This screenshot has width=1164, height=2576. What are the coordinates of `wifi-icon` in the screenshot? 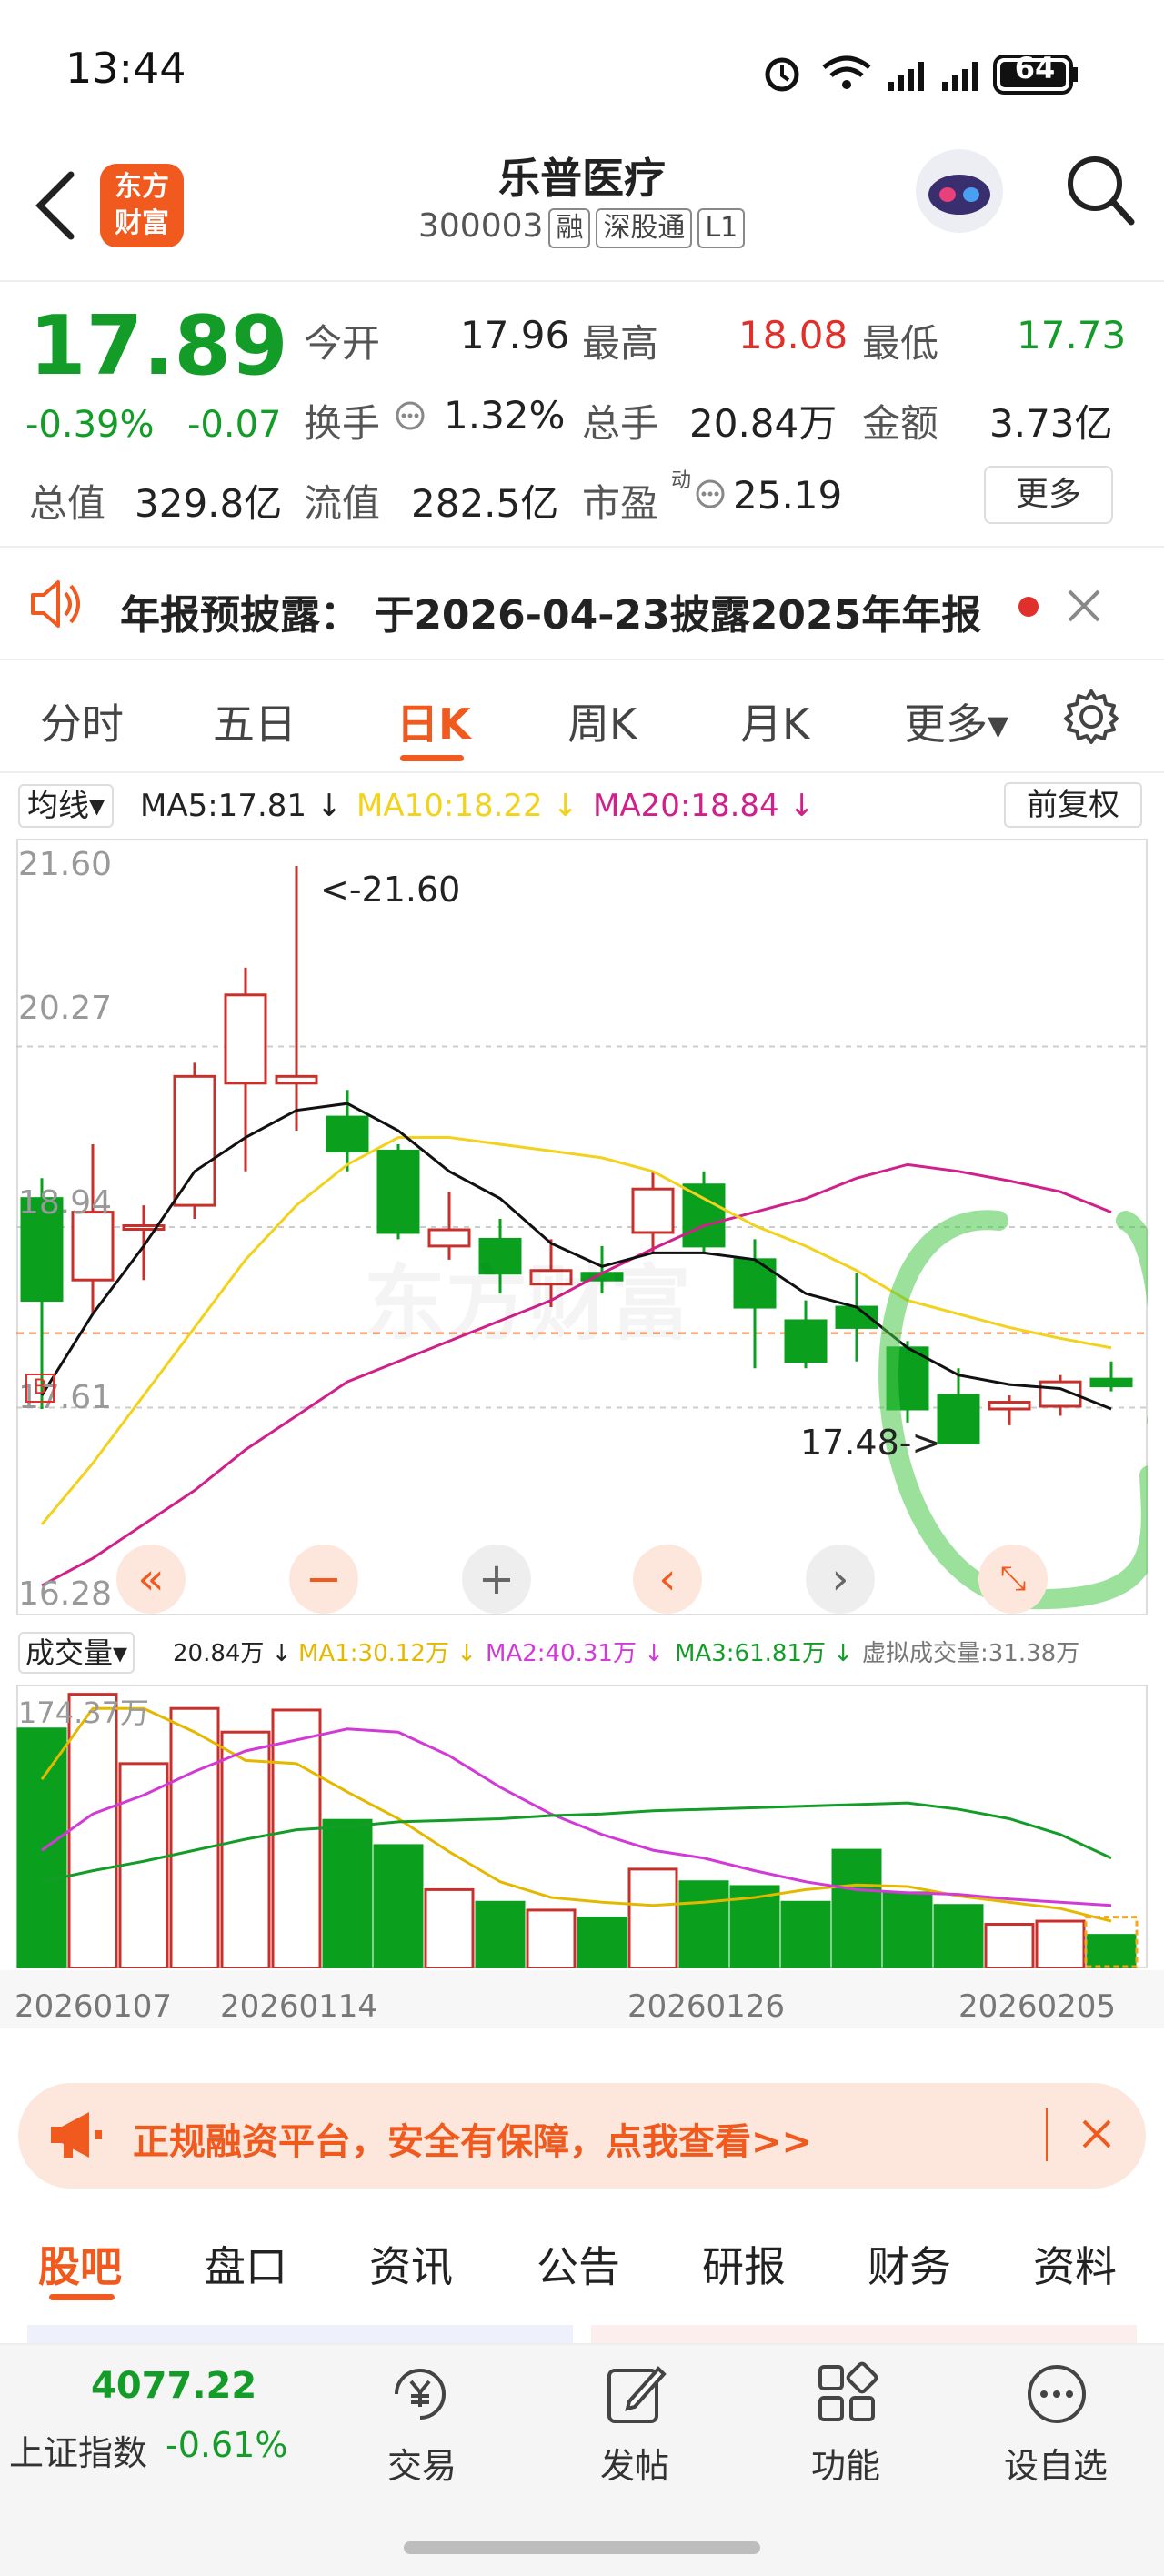 It's located at (847, 72).